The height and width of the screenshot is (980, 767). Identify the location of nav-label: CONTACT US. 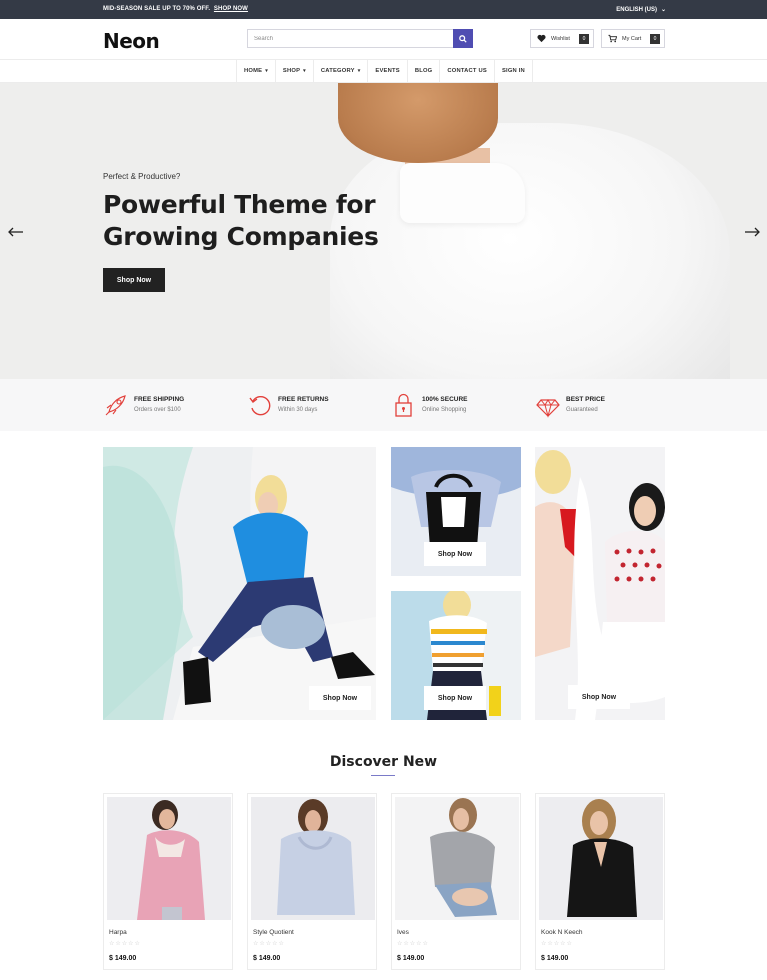
(467, 71).